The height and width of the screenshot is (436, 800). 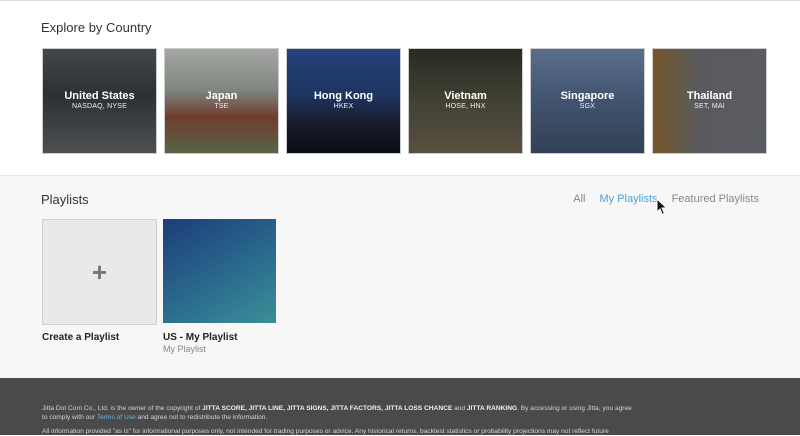 I want to click on plus-icon: +, so click(x=99, y=271).